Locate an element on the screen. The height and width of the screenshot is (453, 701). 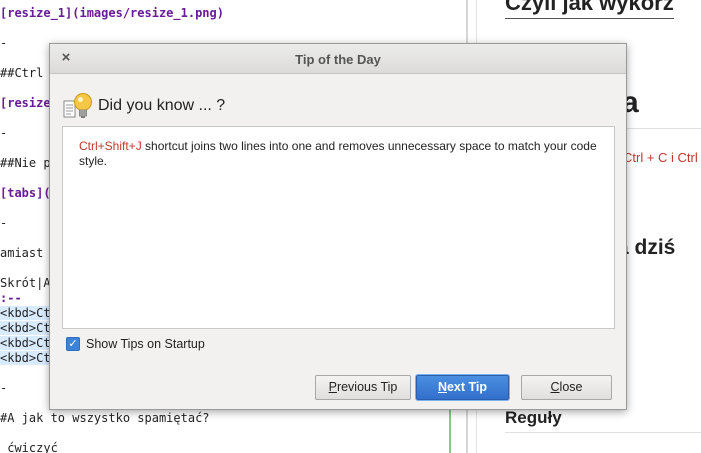
next-tip-button: Next Tip is located at coordinates (462, 387).